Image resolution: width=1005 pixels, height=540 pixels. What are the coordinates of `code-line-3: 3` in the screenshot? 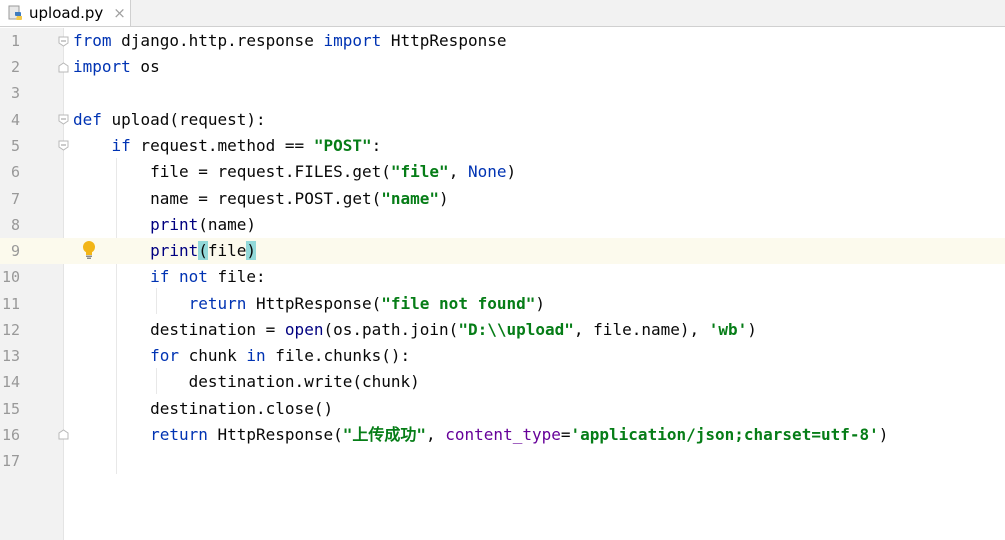 It's located at (502, 93).